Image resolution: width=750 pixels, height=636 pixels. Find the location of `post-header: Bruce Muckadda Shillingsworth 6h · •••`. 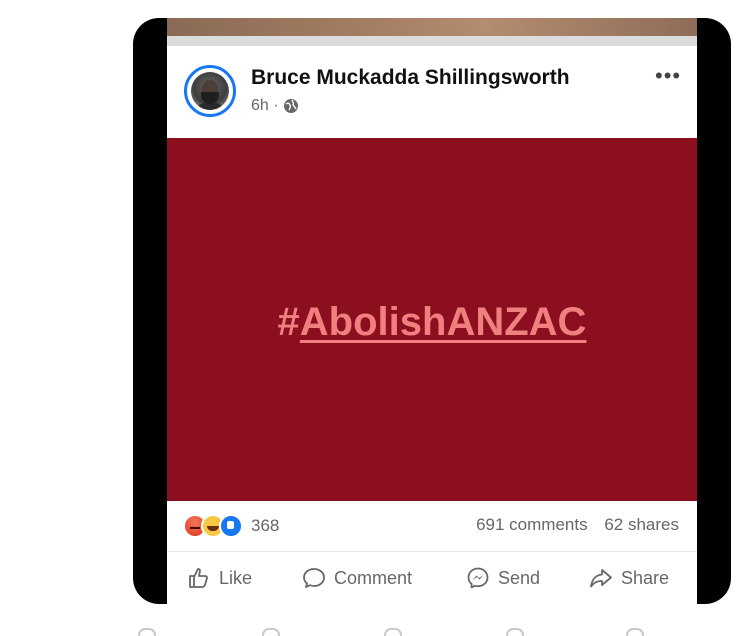

post-header: Bruce Muckadda Shillingsworth 6h · ••• is located at coordinates (432, 92).